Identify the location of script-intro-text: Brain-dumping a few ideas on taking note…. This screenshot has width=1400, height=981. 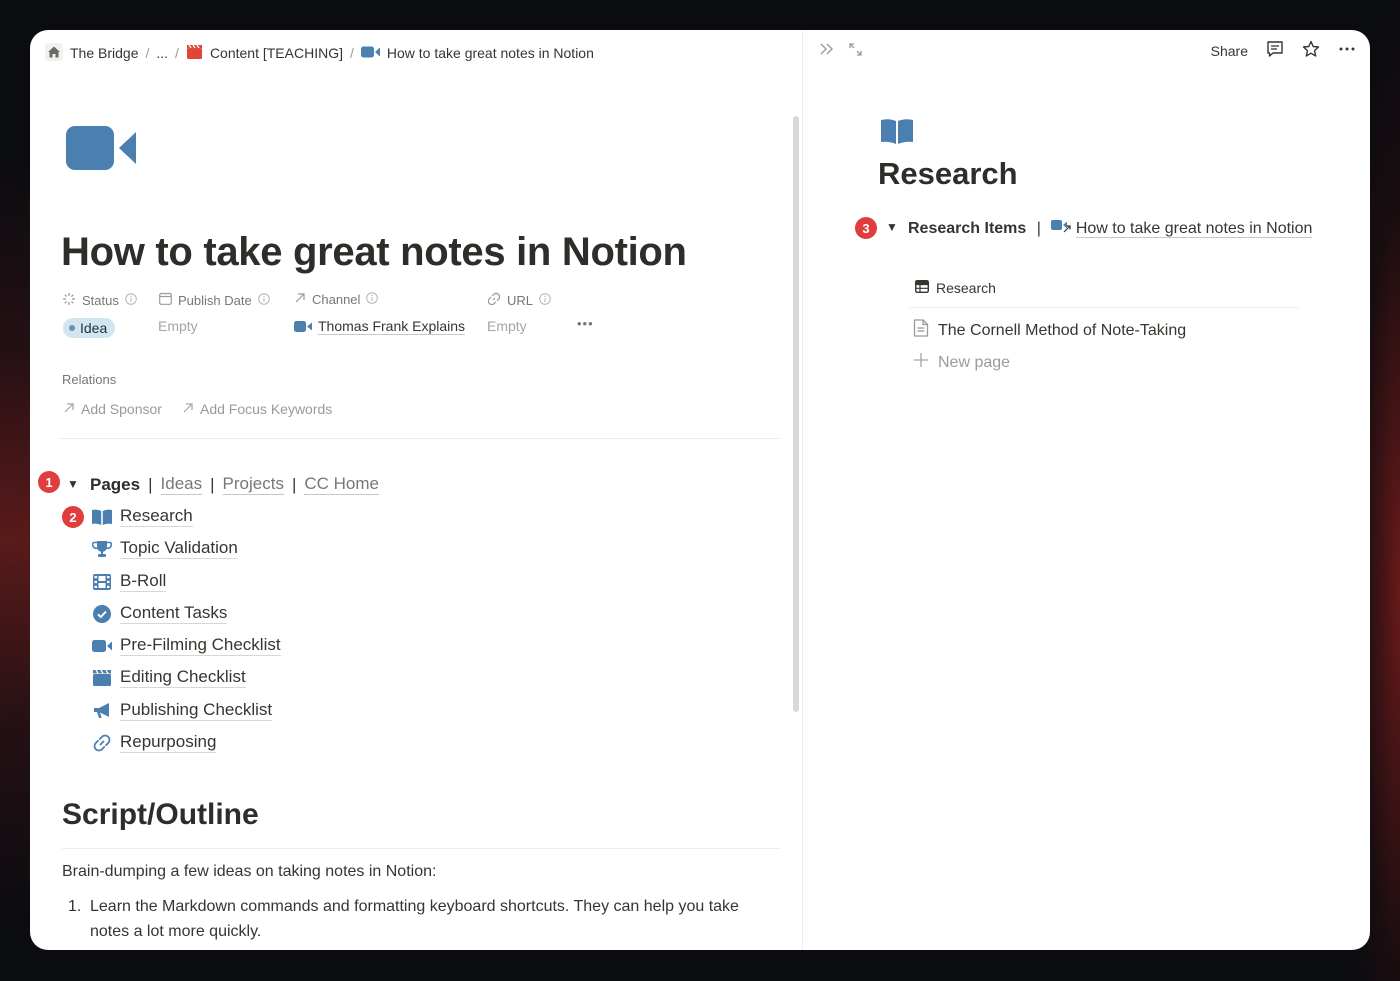
(249, 872).